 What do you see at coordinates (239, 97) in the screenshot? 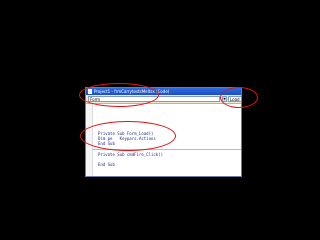
I see `highlight-ellipse-procedure` at bounding box center [239, 97].